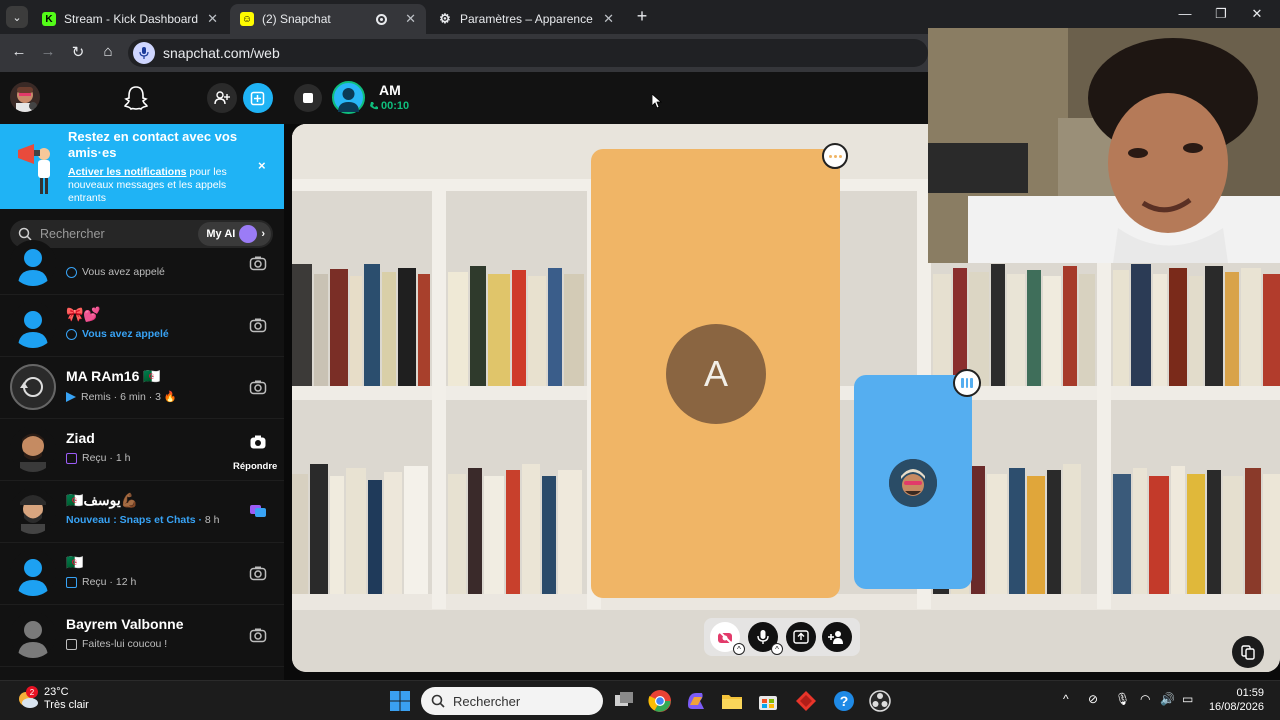  Describe the element at coordinates (116, 644) in the screenshot. I see `conversation-status: Faites-lui coucou !` at that location.